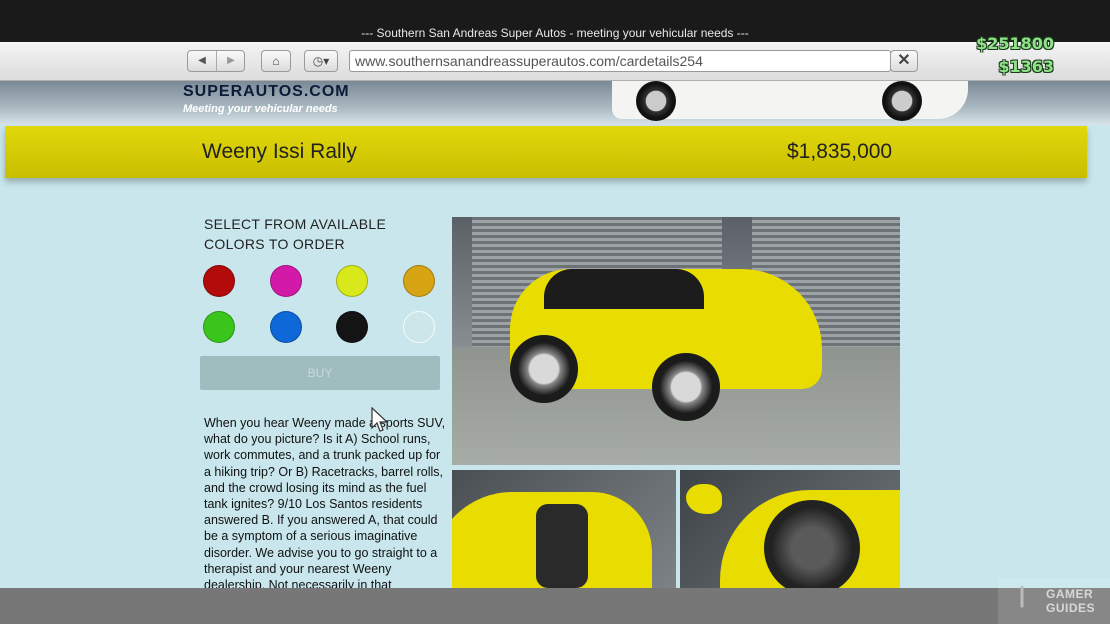 The image size is (1110, 624). What do you see at coordinates (704, 499) in the screenshot?
I see `car-mirror` at bounding box center [704, 499].